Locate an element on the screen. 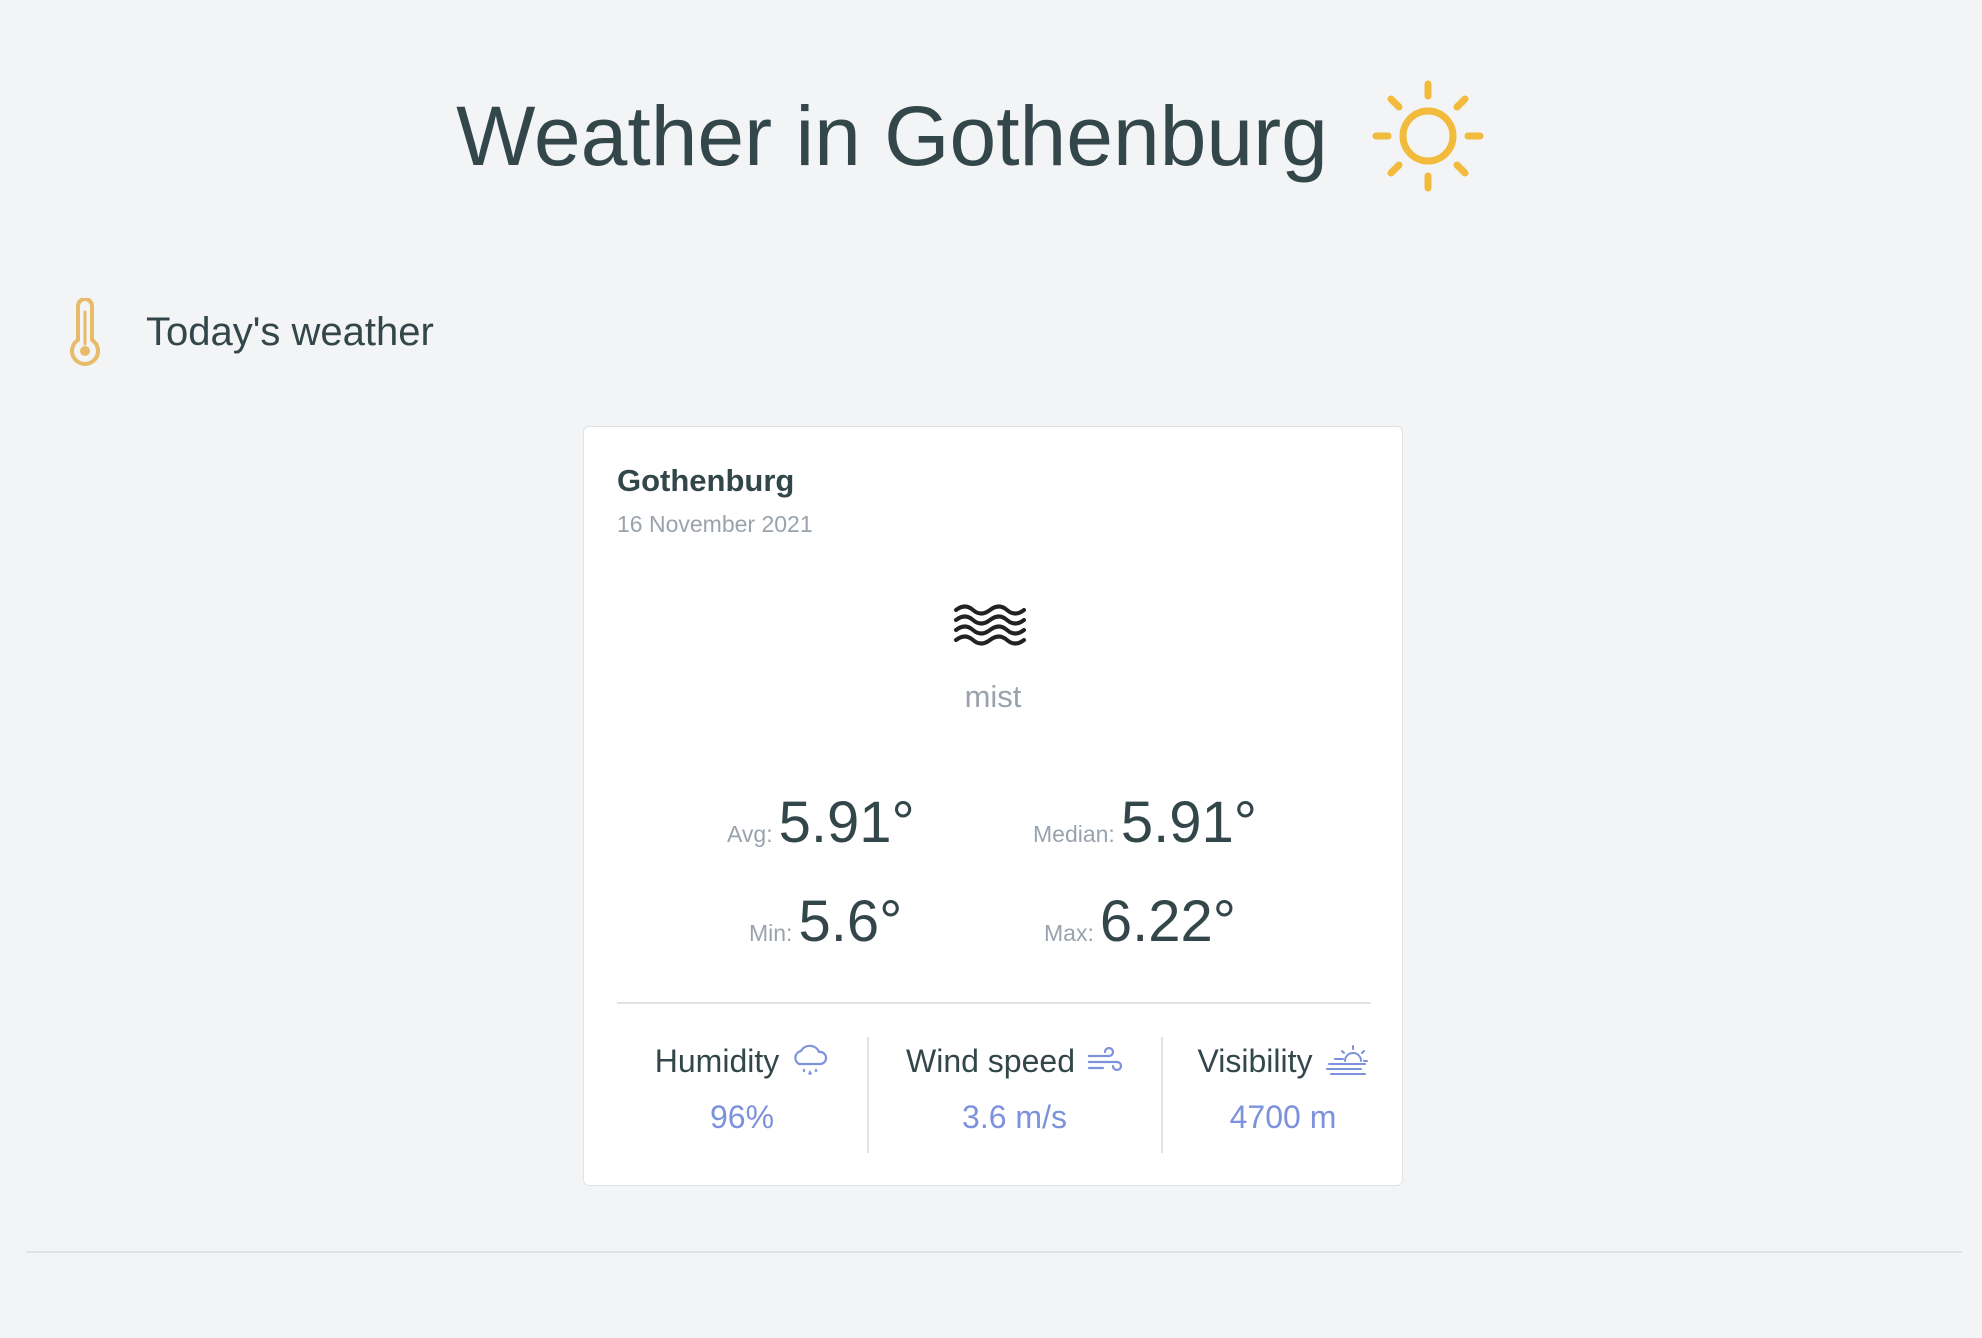  sun-icon is located at coordinates (1428, 136).